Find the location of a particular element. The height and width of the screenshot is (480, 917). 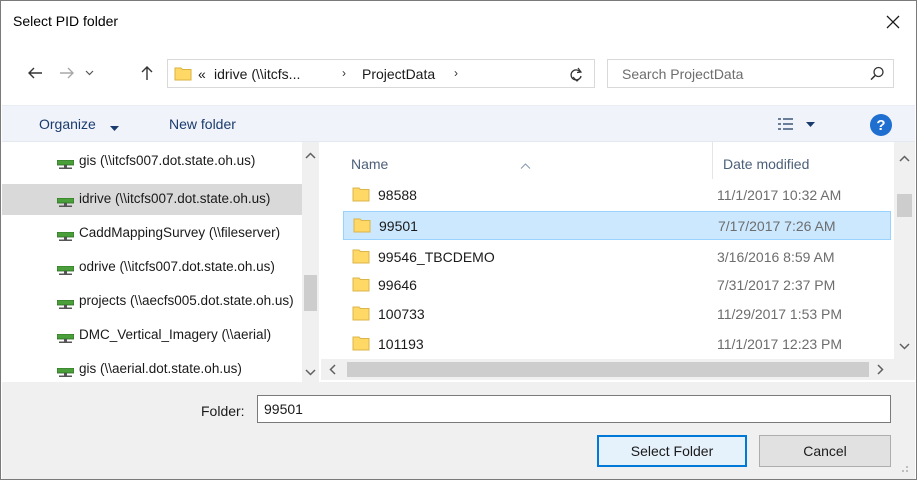

recent-locations-button is located at coordinates (89, 73).